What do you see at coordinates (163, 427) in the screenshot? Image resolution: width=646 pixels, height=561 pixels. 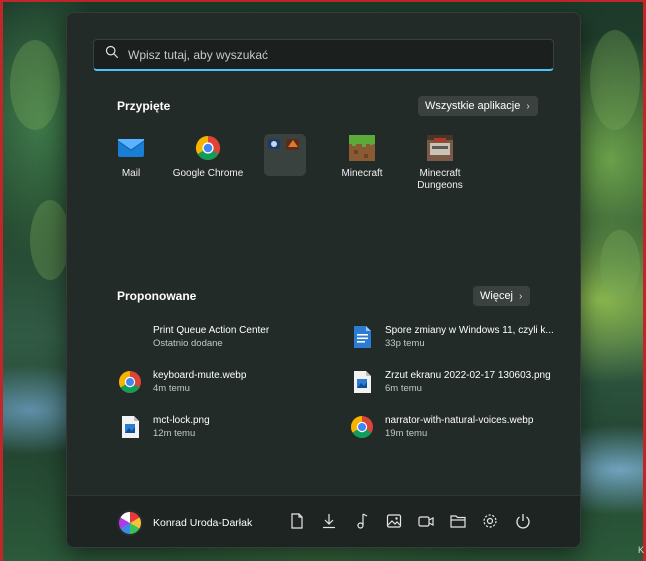 I see `recommended-item: mct-lock.png 12m temu` at bounding box center [163, 427].